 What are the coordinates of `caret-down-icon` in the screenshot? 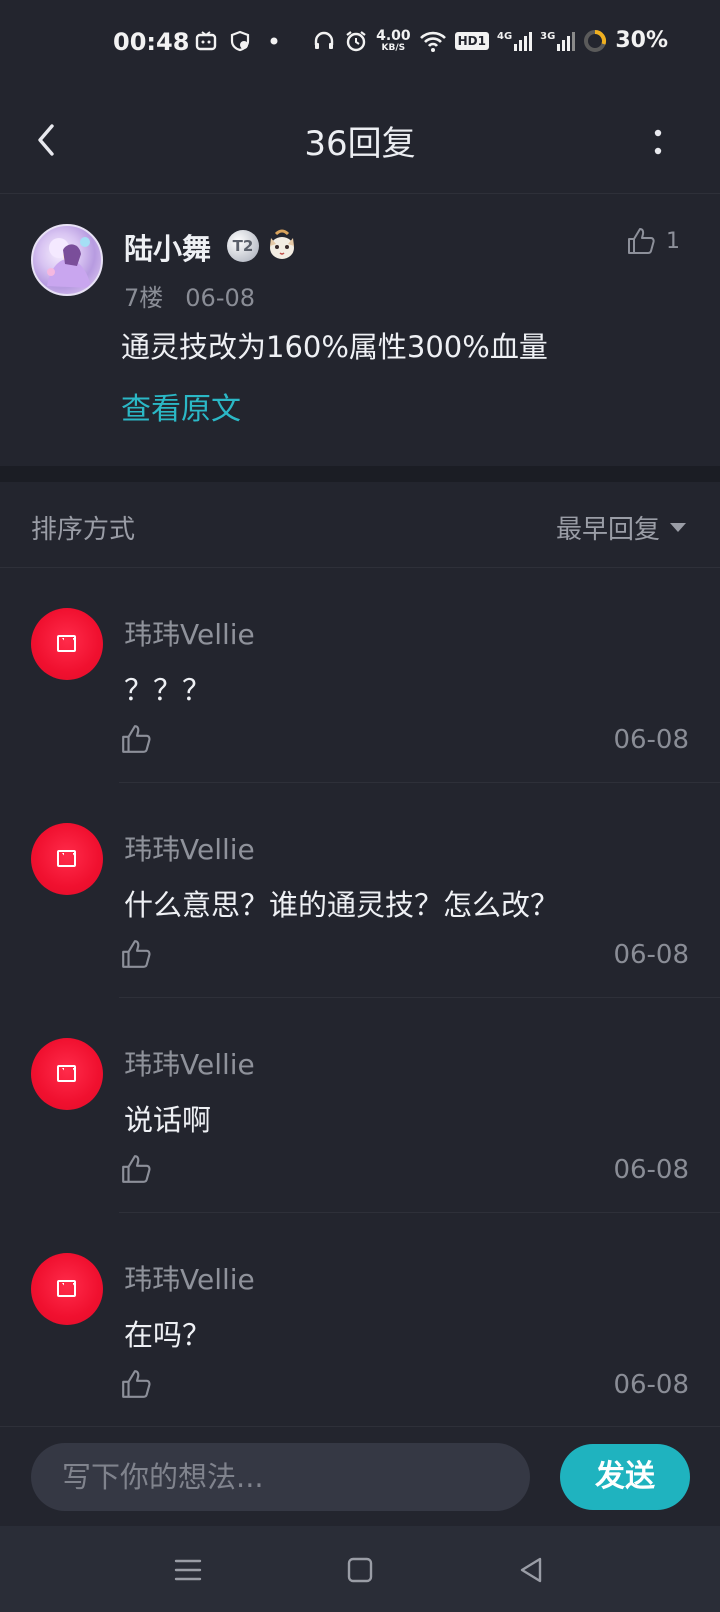 It's located at (678, 527).